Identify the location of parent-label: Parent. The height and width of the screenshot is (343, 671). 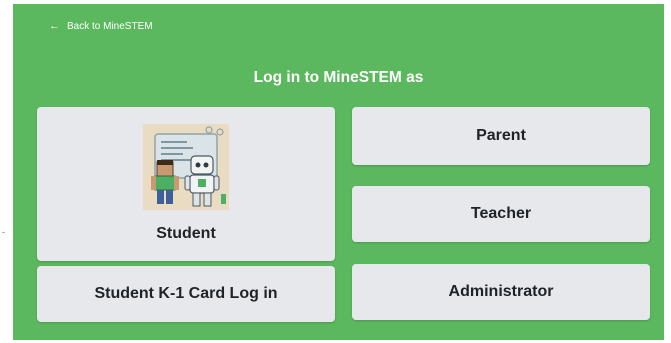
(501, 135).